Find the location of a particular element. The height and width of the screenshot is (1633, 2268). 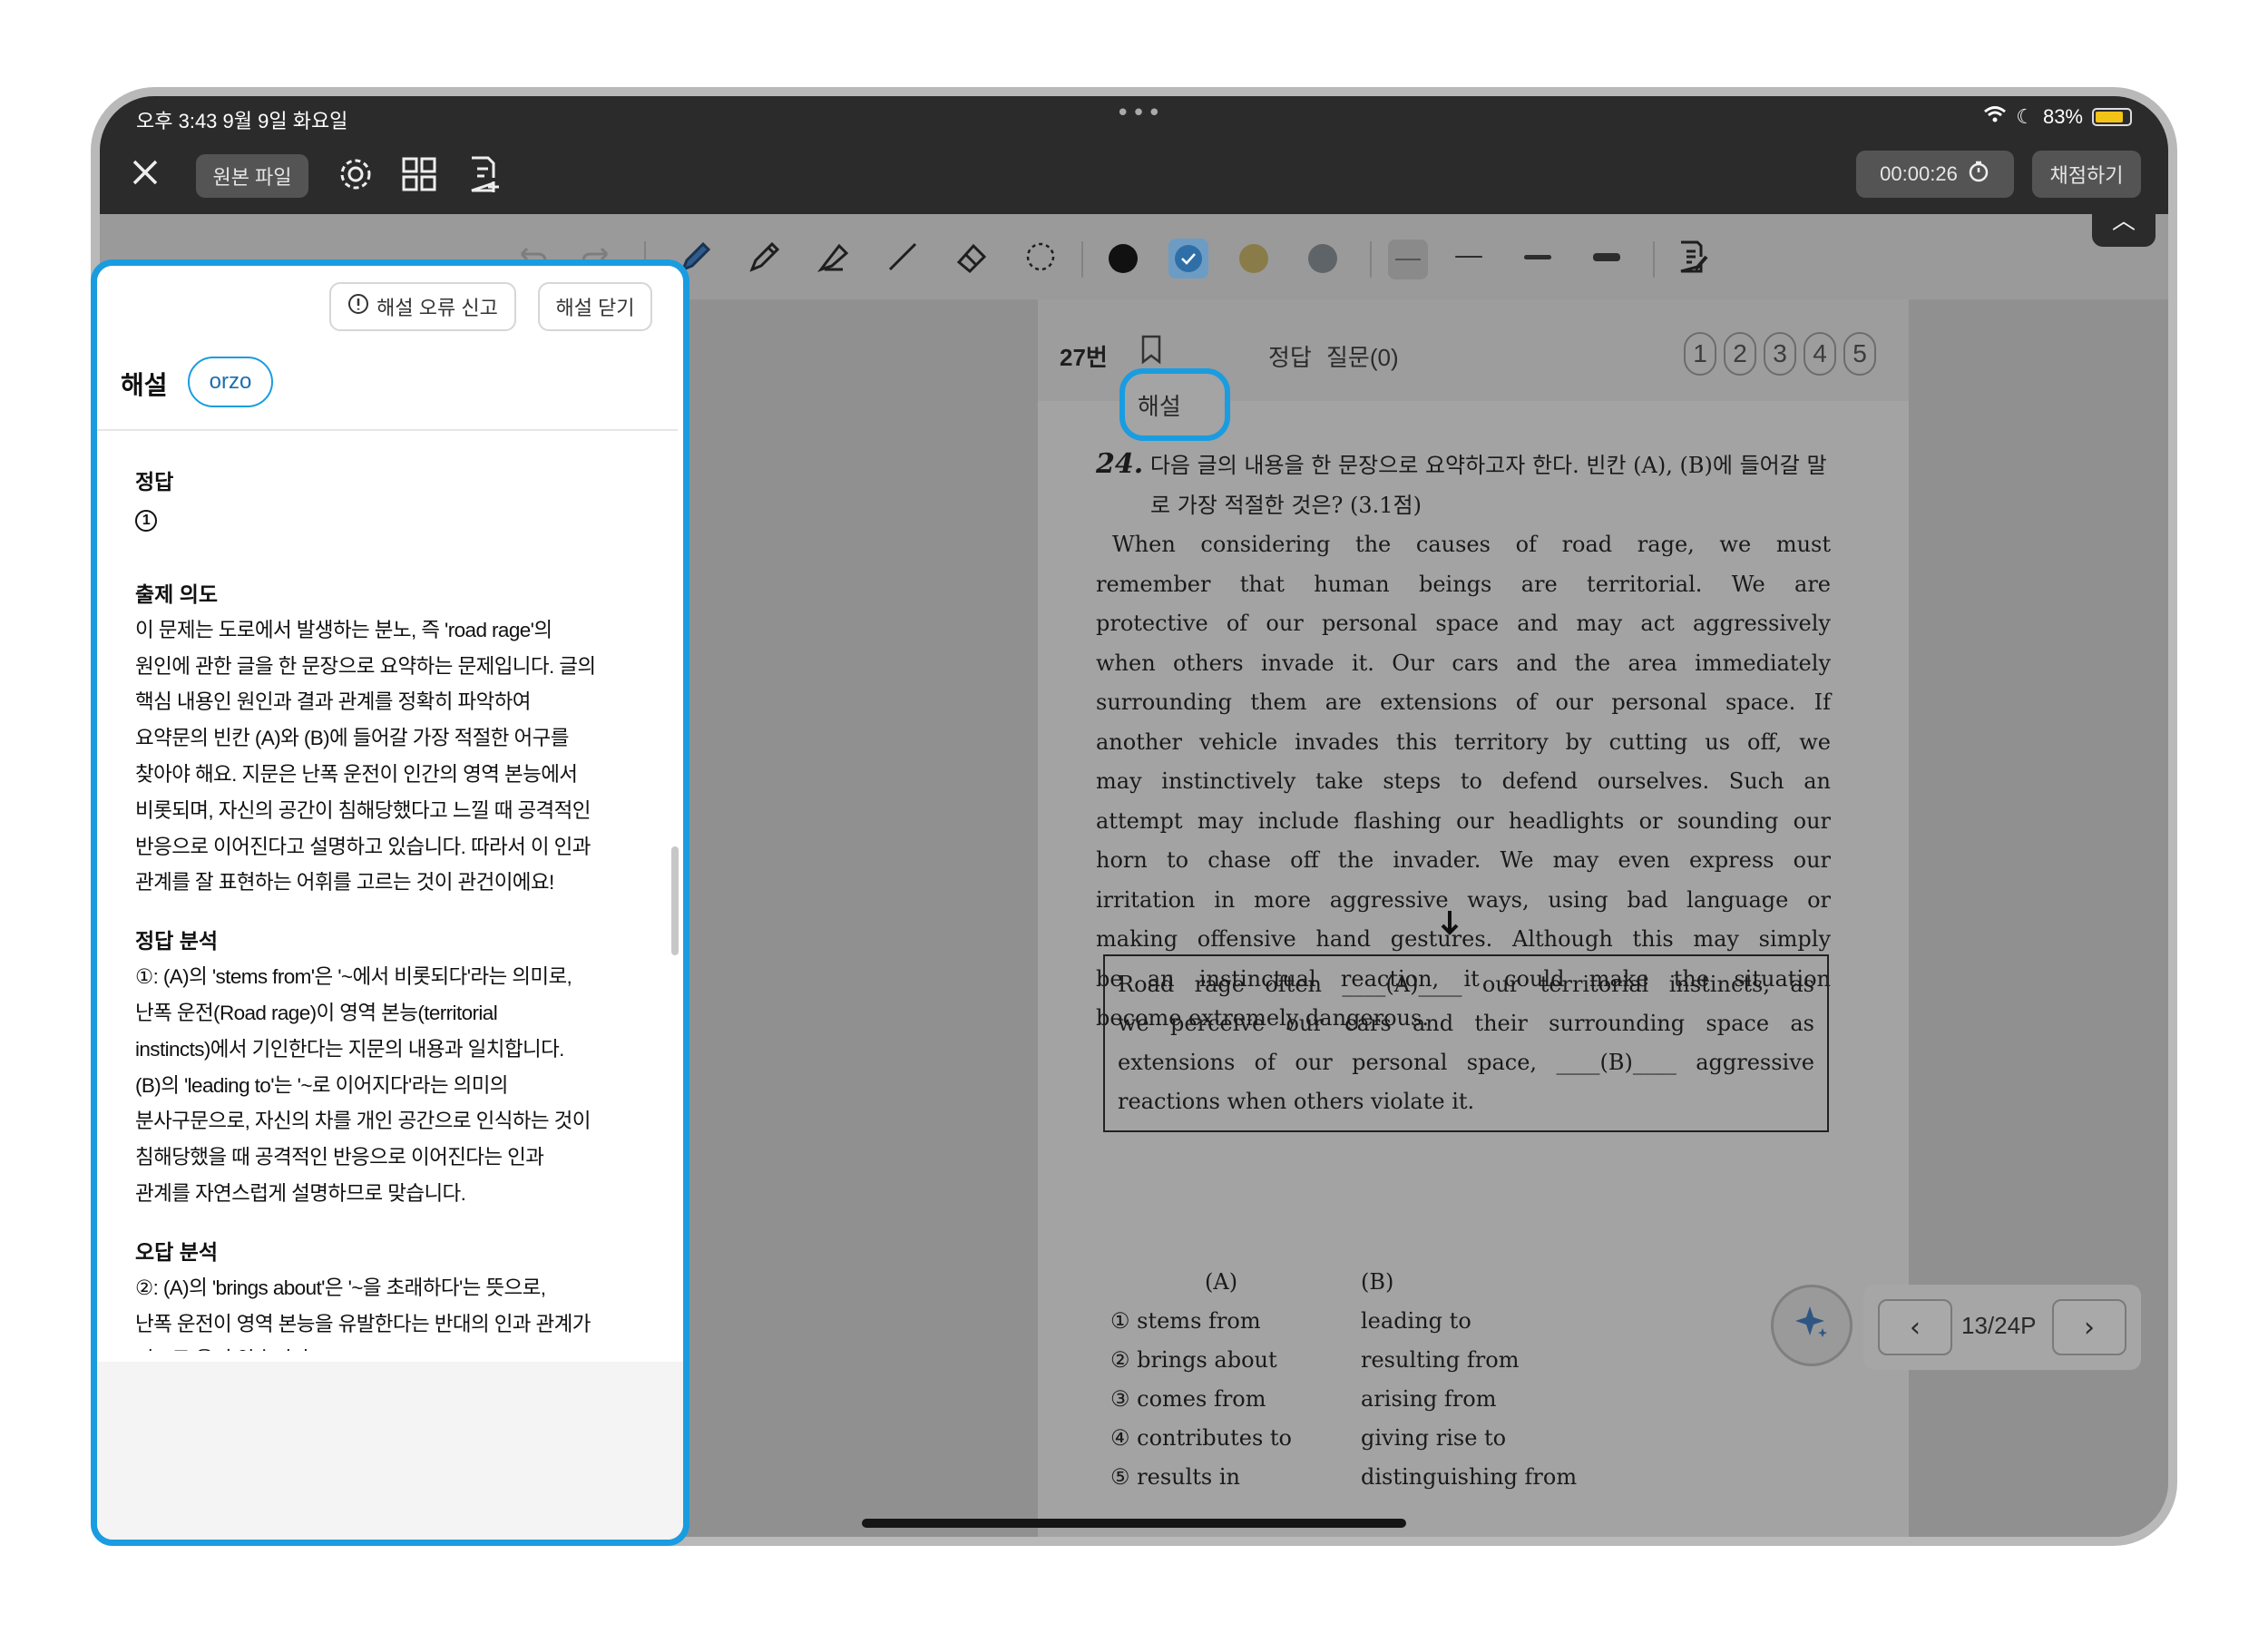

sparkle-icon is located at coordinates (1812, 1325).